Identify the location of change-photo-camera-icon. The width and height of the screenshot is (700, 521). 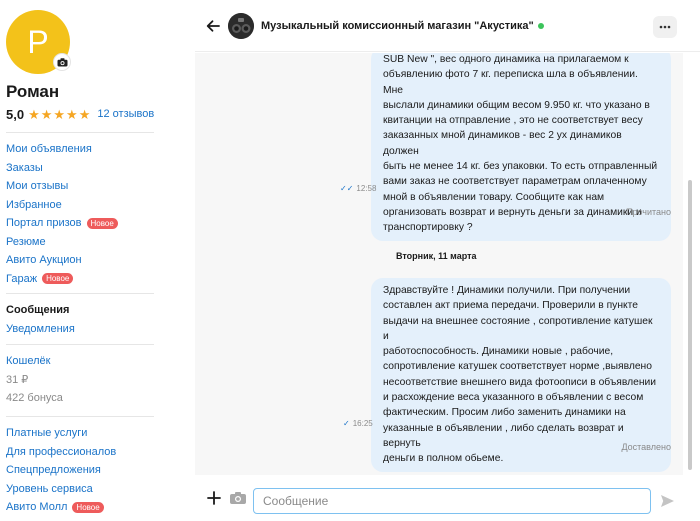
(62, 62).